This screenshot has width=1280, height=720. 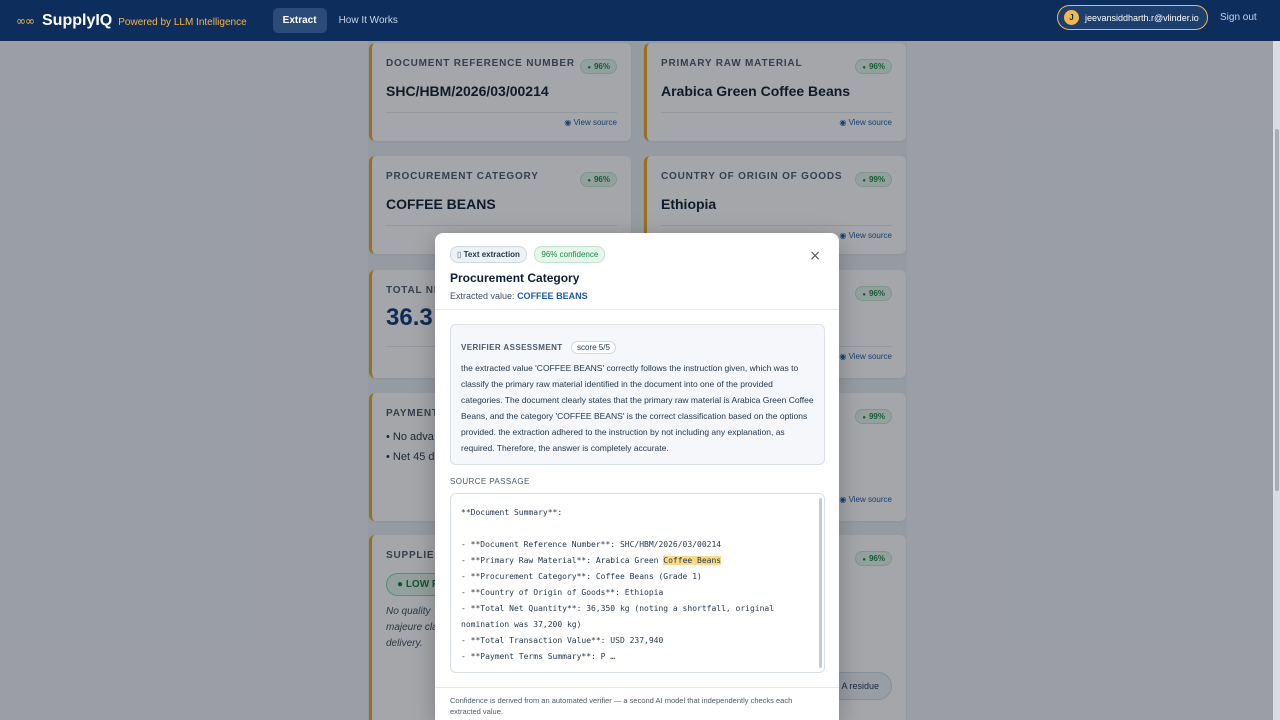 What do you see at coordinates (692, 560) in the screenshot?
I see `highlighted-match: Coffee Beans` at bounding box center [692, 560].